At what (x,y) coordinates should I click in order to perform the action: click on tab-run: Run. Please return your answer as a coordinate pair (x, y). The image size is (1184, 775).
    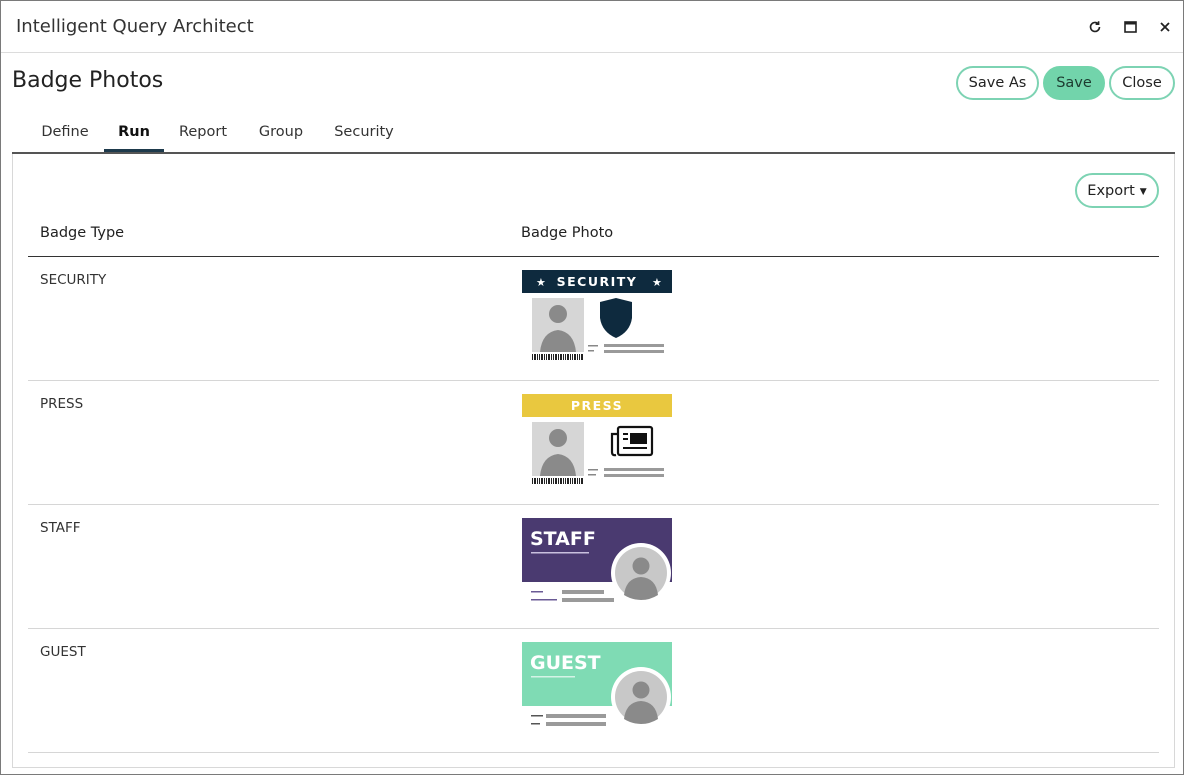
    Looking at the image, I should click on (134, 138).